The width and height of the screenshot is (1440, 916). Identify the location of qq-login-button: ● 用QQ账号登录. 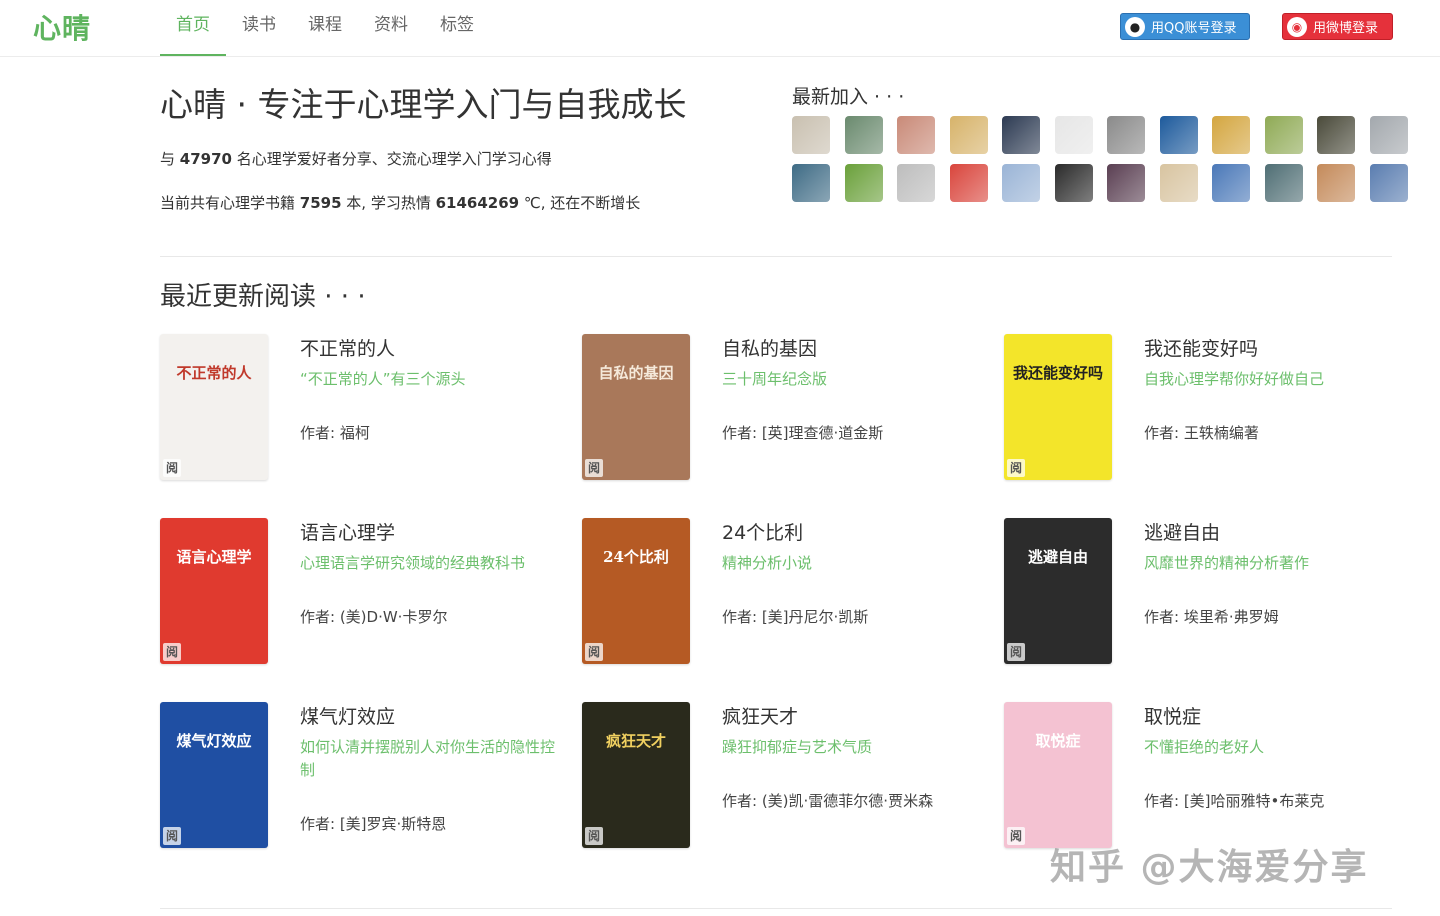
(1185, 26).